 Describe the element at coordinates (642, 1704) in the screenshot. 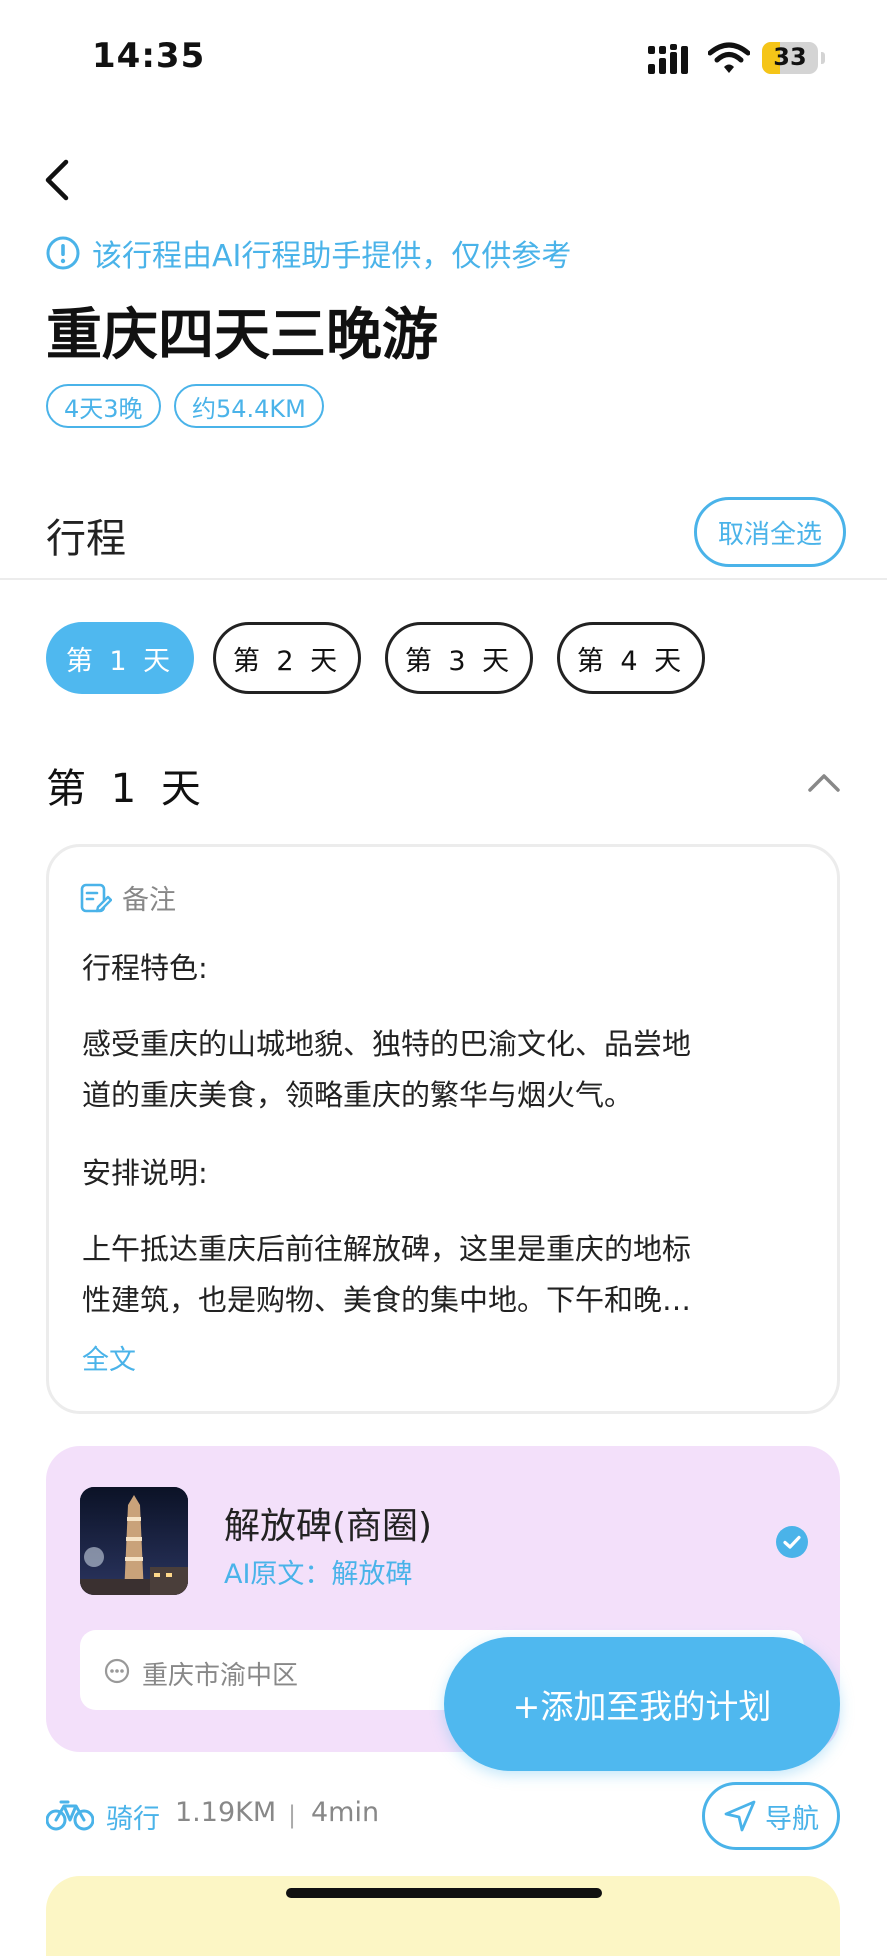

I see `add-to-plan-button: +添加至我的计划` at that location.